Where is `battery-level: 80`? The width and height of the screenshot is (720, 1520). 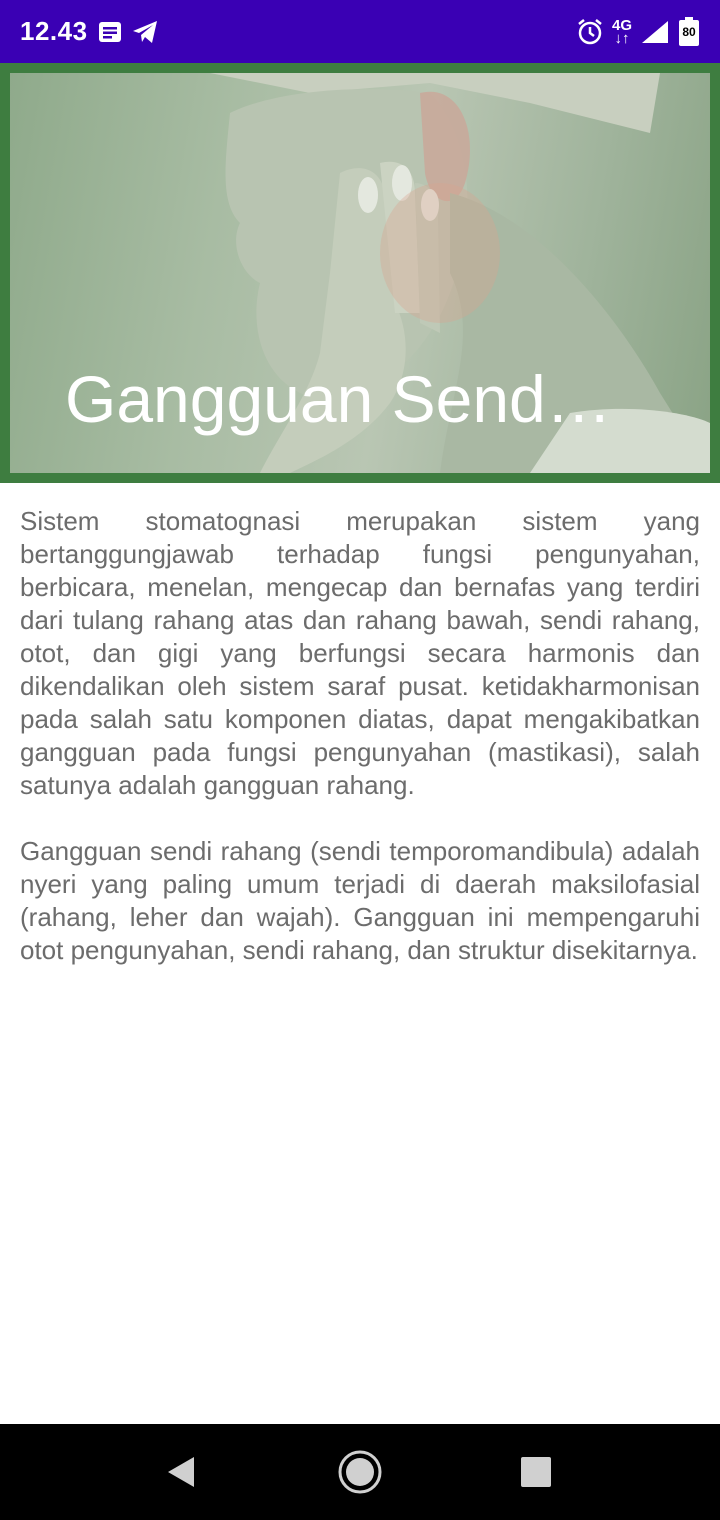
battery-level: 80 is located at coordinates (689, 31).